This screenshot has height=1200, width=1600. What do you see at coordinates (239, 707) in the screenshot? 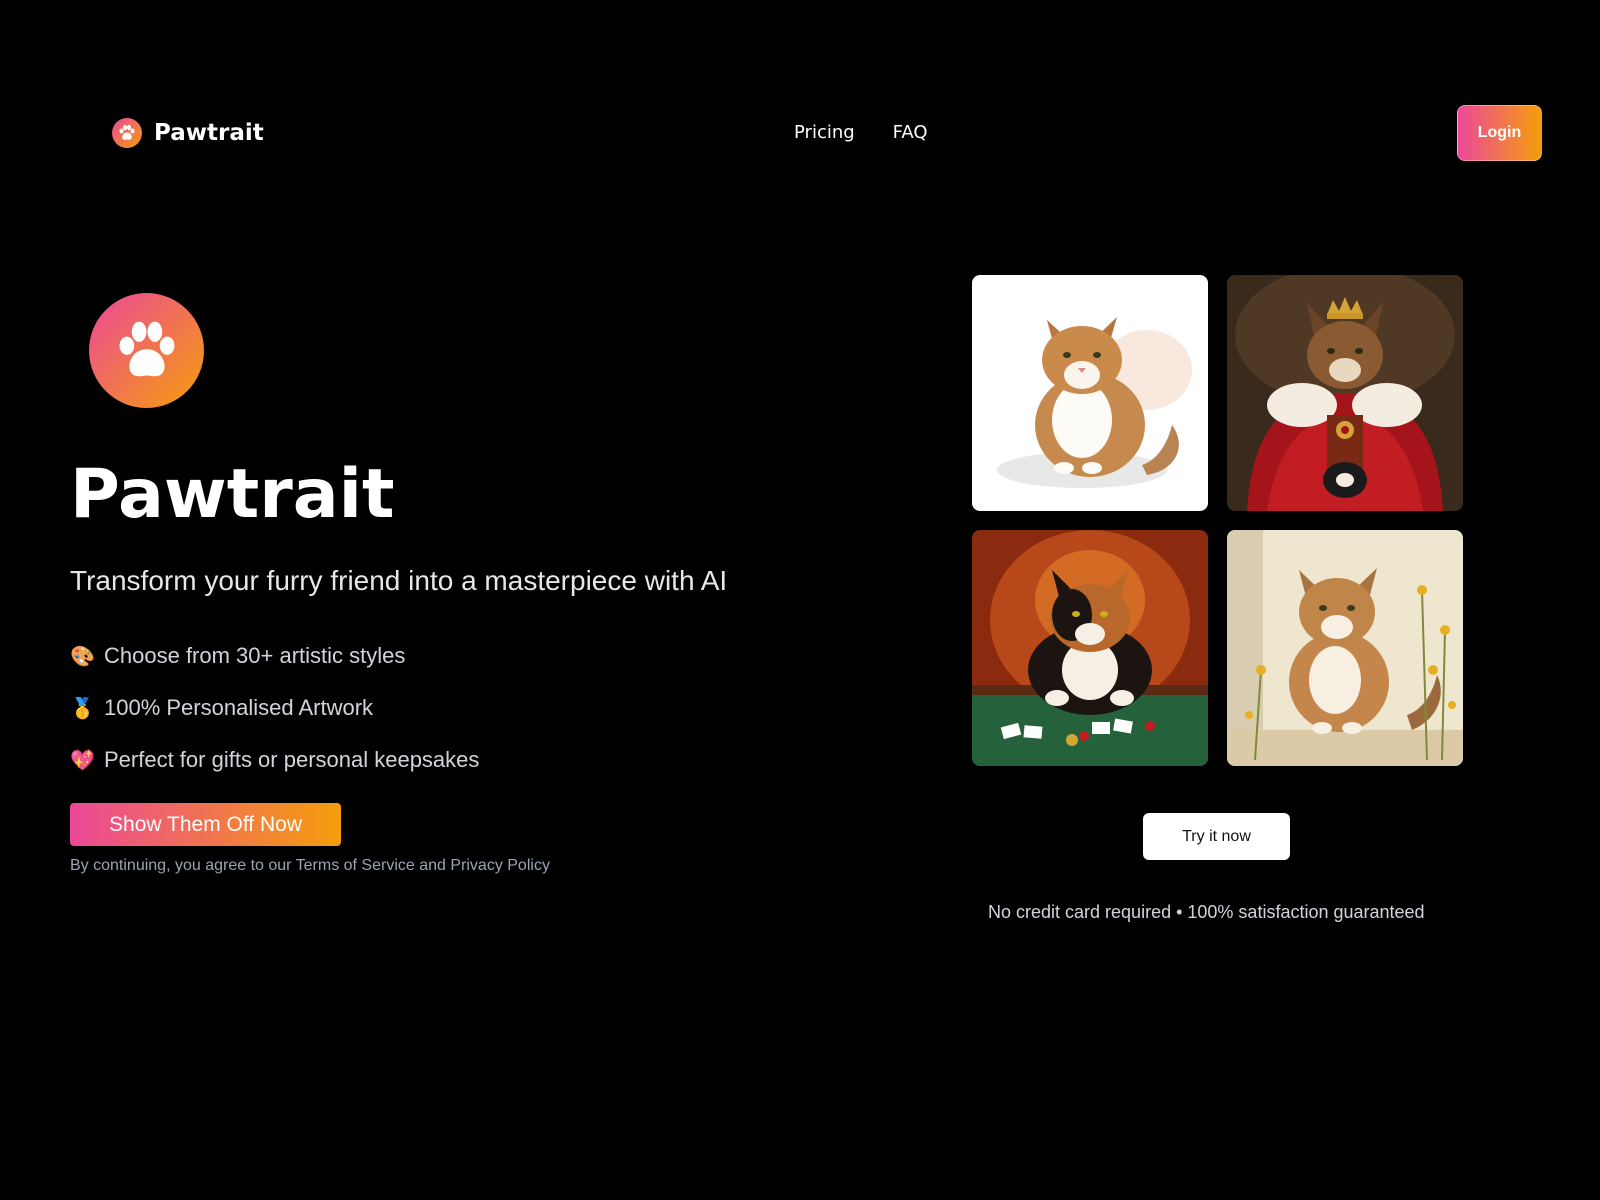
I see `feature-text: 100% Personalised Artwork` at bounding box center [239, 707].